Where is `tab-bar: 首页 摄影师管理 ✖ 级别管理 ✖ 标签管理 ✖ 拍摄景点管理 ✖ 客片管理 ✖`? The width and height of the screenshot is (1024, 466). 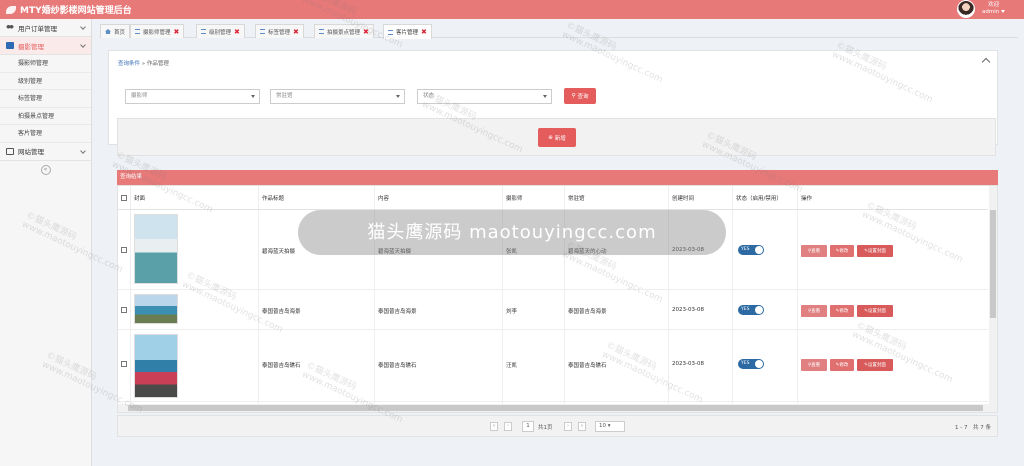
tab-bar: 首页 摄影师管理 ✖ 级别管理 ✖ 标签管理 ✖ 拍摄景点管理 ✖ 客片管理 ✖ is located at coordinates (559, 30).